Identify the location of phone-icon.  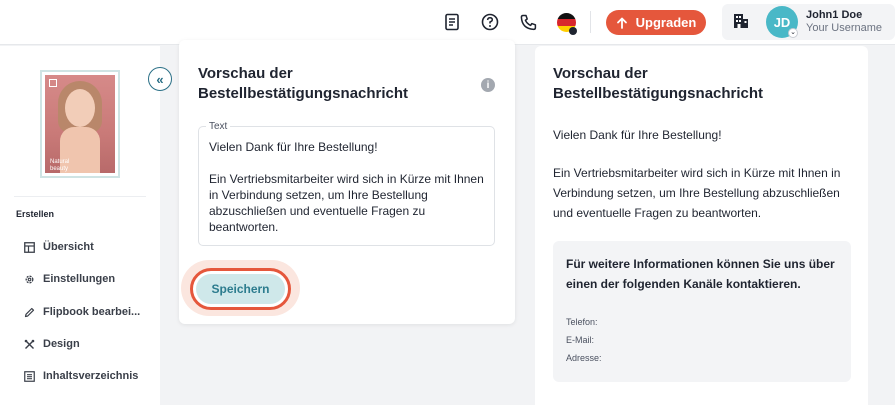
(528, 22).